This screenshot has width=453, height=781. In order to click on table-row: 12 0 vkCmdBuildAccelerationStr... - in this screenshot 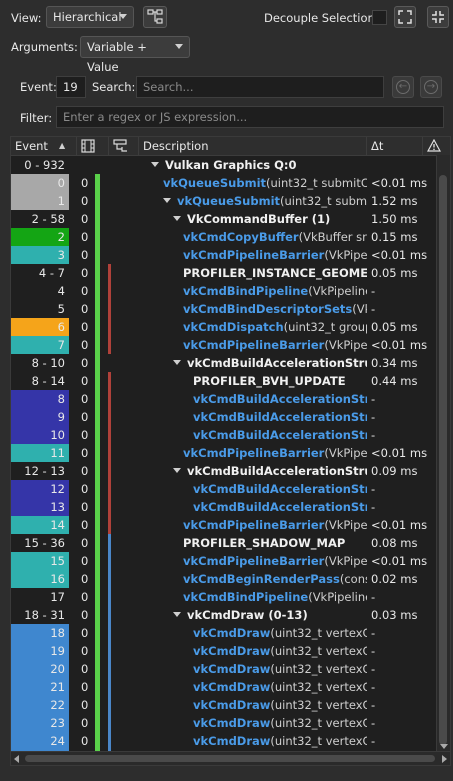, I will do `click(224, 489)`.